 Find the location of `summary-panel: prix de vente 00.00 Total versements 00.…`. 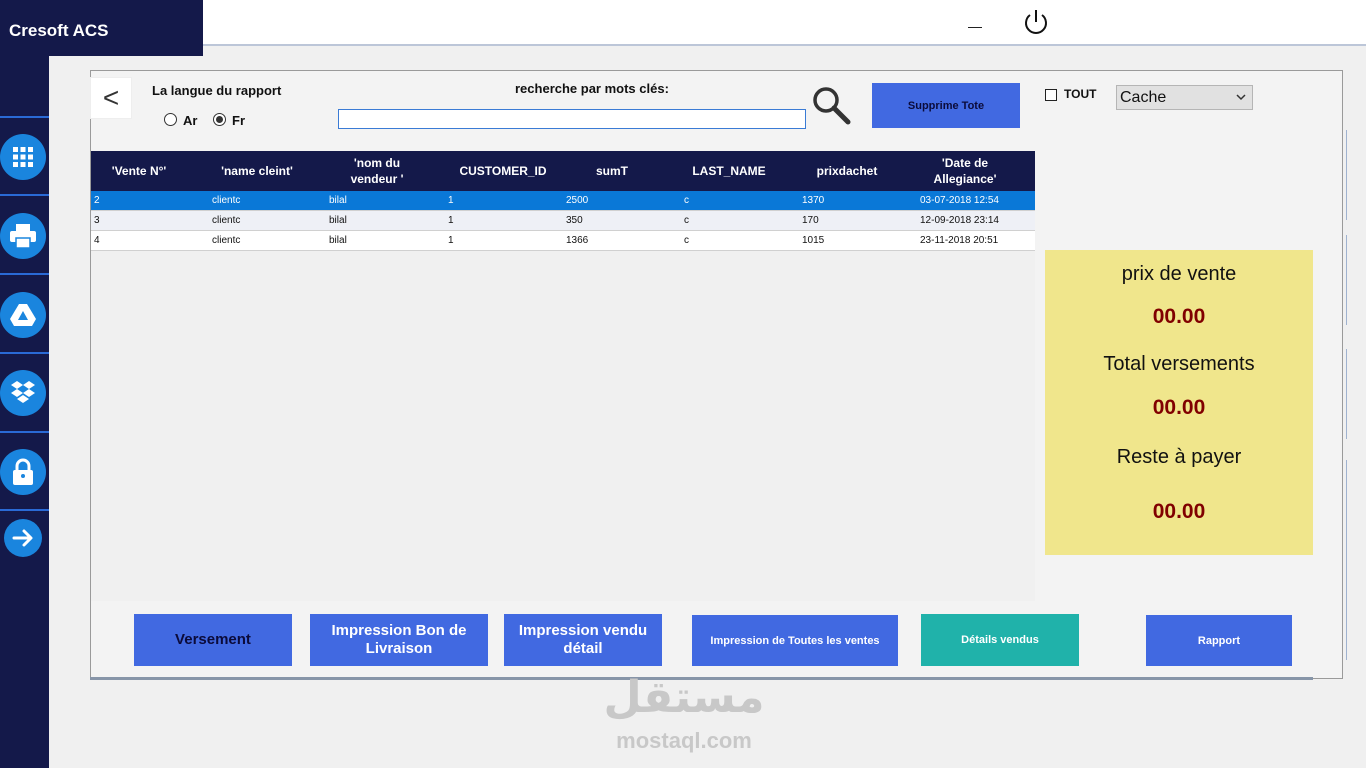

summary-panel: prix de vente 00.00 Total versements 00.… is located at coordinates (1179, 402).